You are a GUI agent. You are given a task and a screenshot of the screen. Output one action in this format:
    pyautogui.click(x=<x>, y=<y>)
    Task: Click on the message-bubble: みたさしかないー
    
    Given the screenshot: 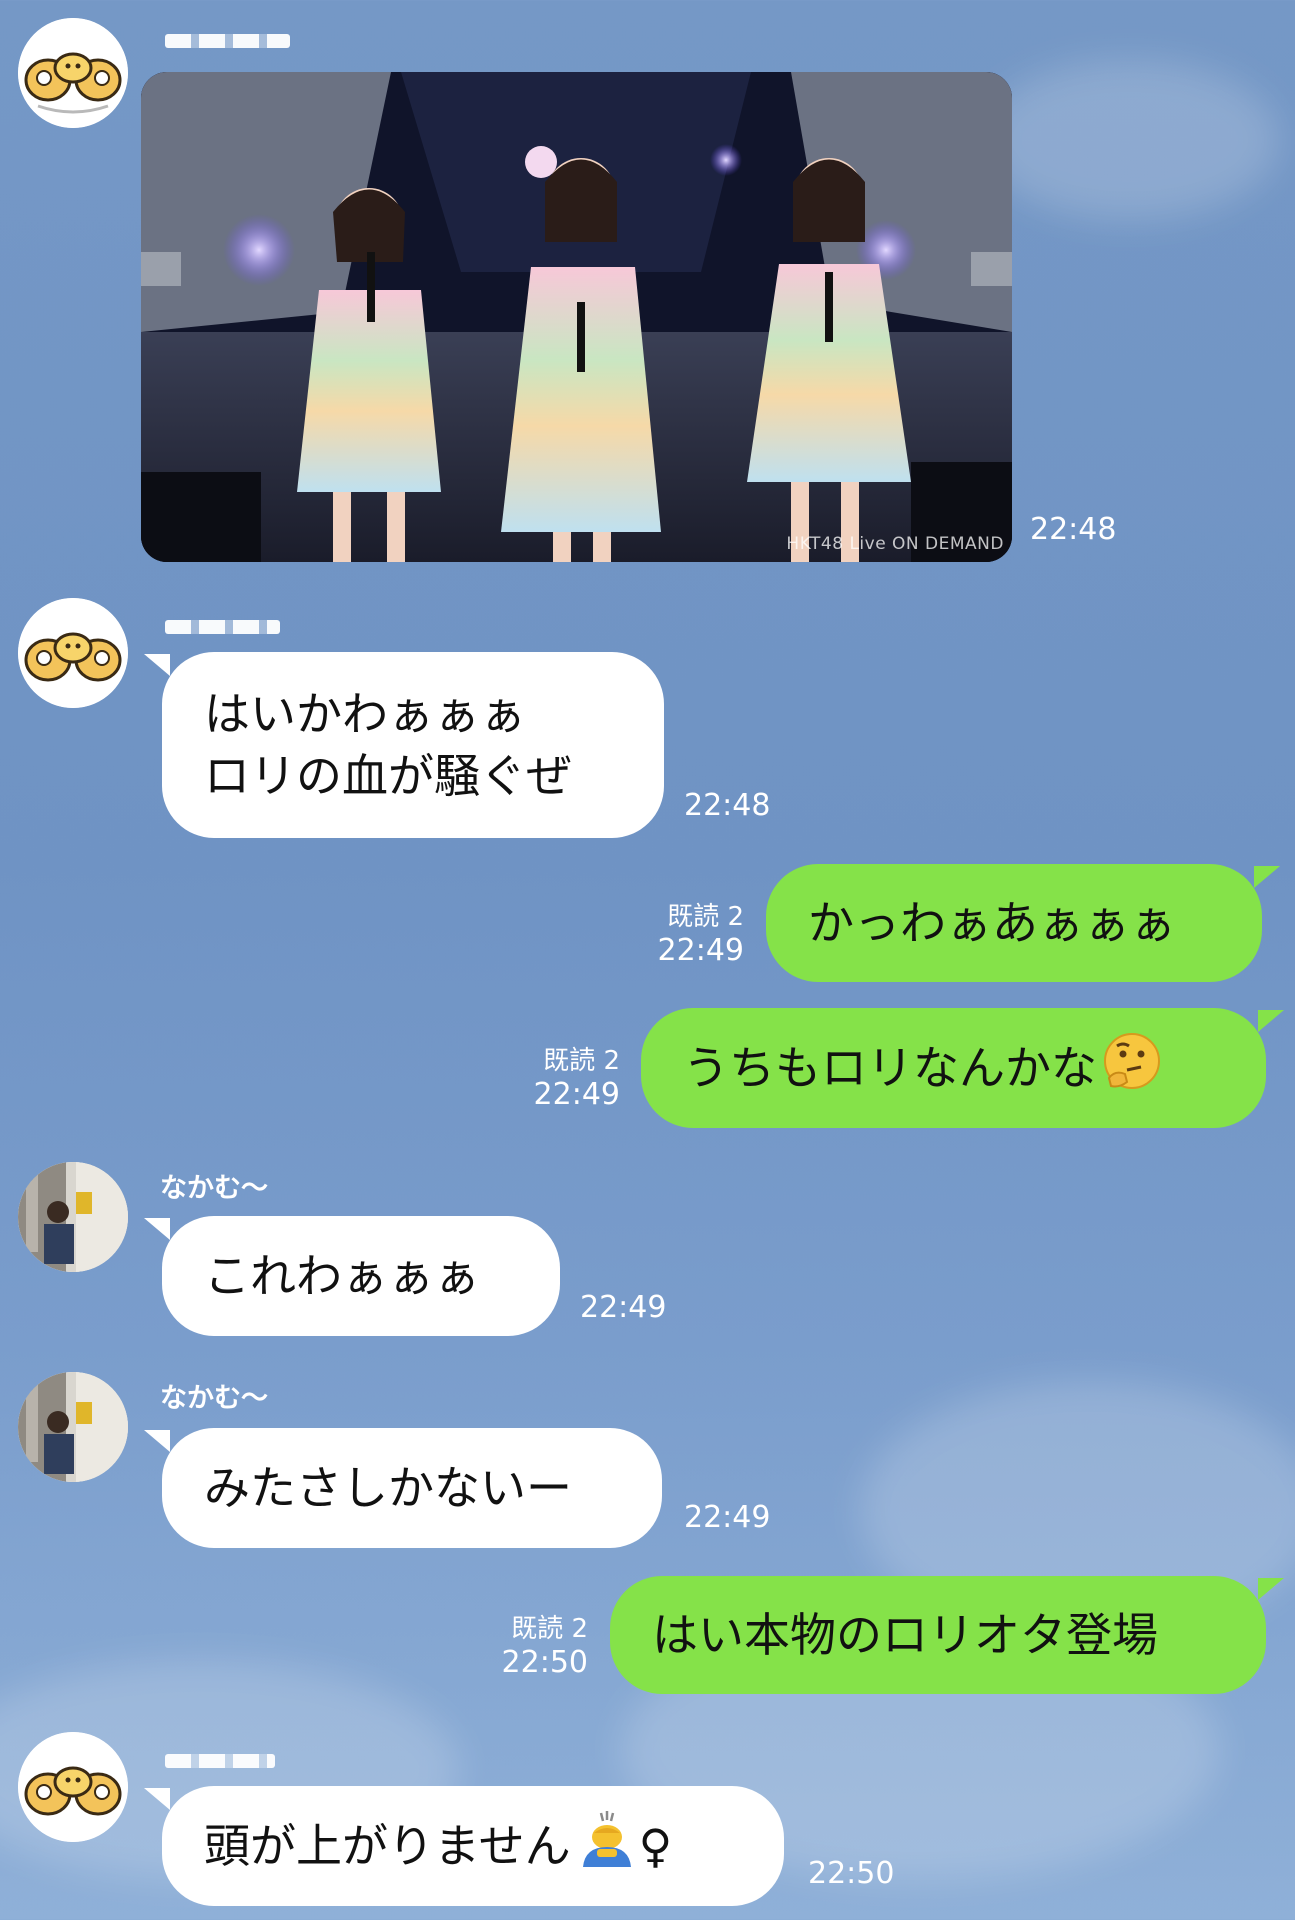 What is the action you would take?
    pyautogui.click(x=412, y=1488)
    